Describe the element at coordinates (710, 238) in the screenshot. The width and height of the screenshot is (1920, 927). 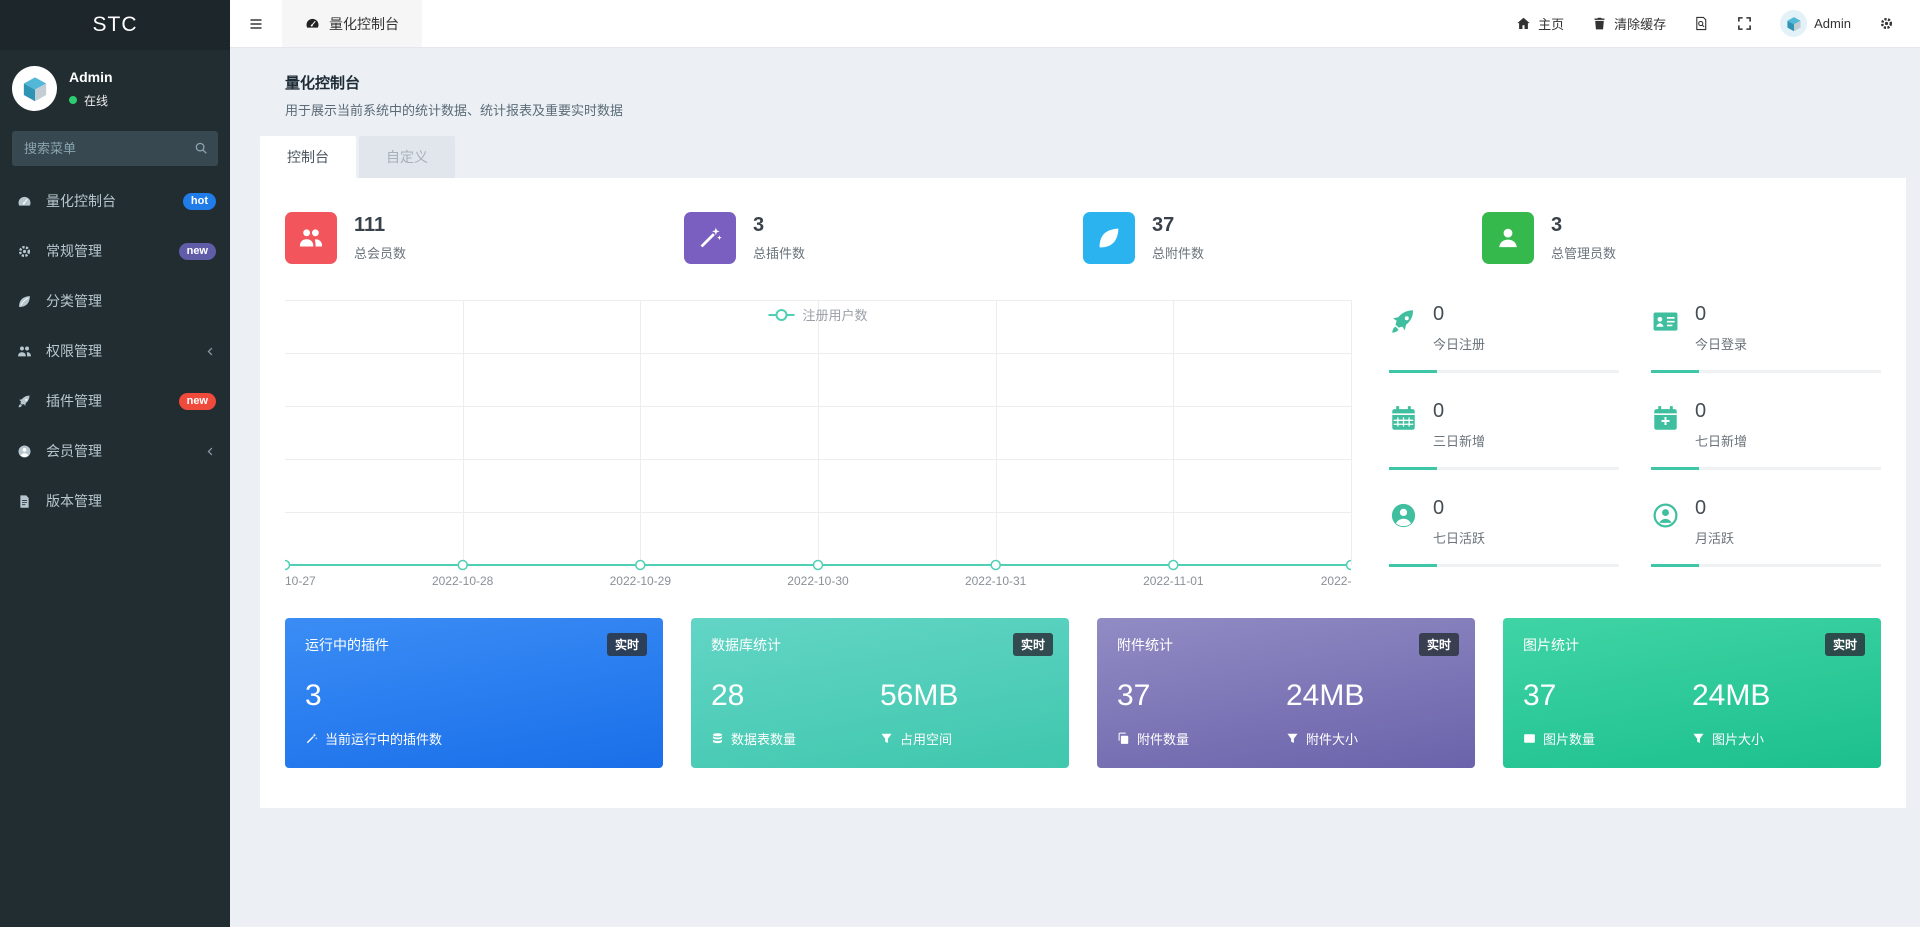
I see `wand-icon` at that location.